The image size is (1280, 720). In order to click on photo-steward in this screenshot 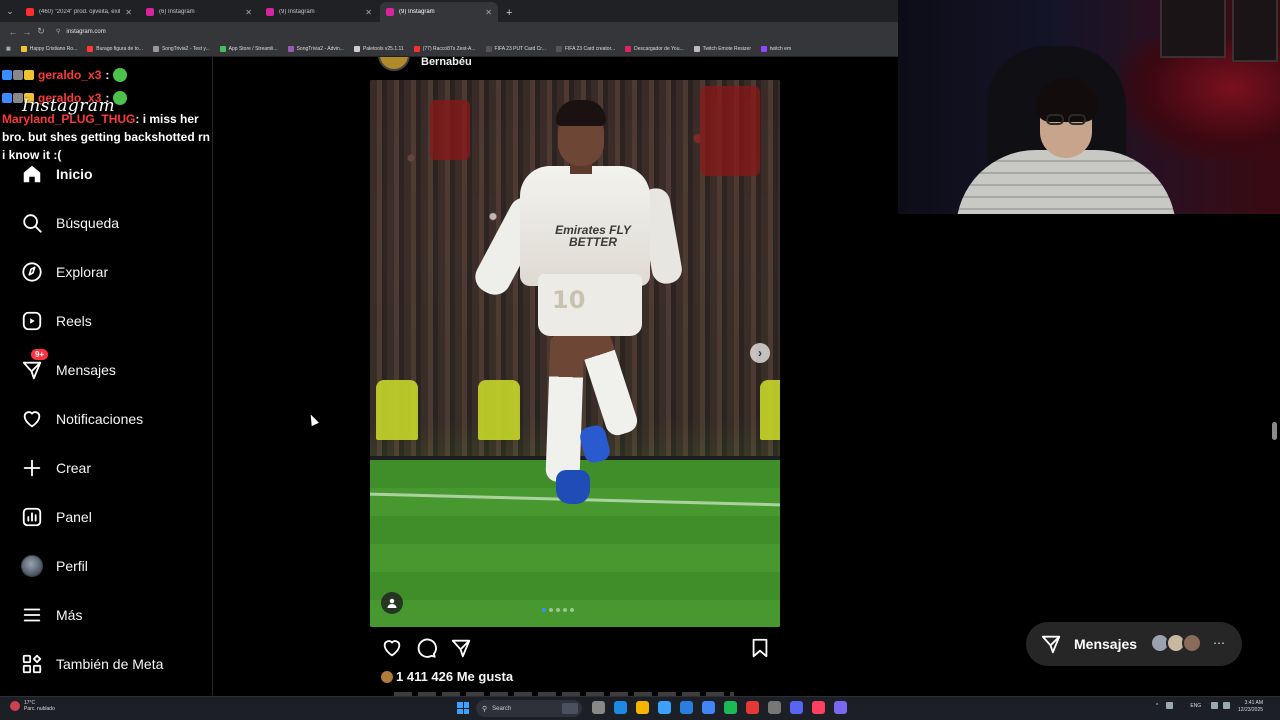, I will do `click(397, 410)`.